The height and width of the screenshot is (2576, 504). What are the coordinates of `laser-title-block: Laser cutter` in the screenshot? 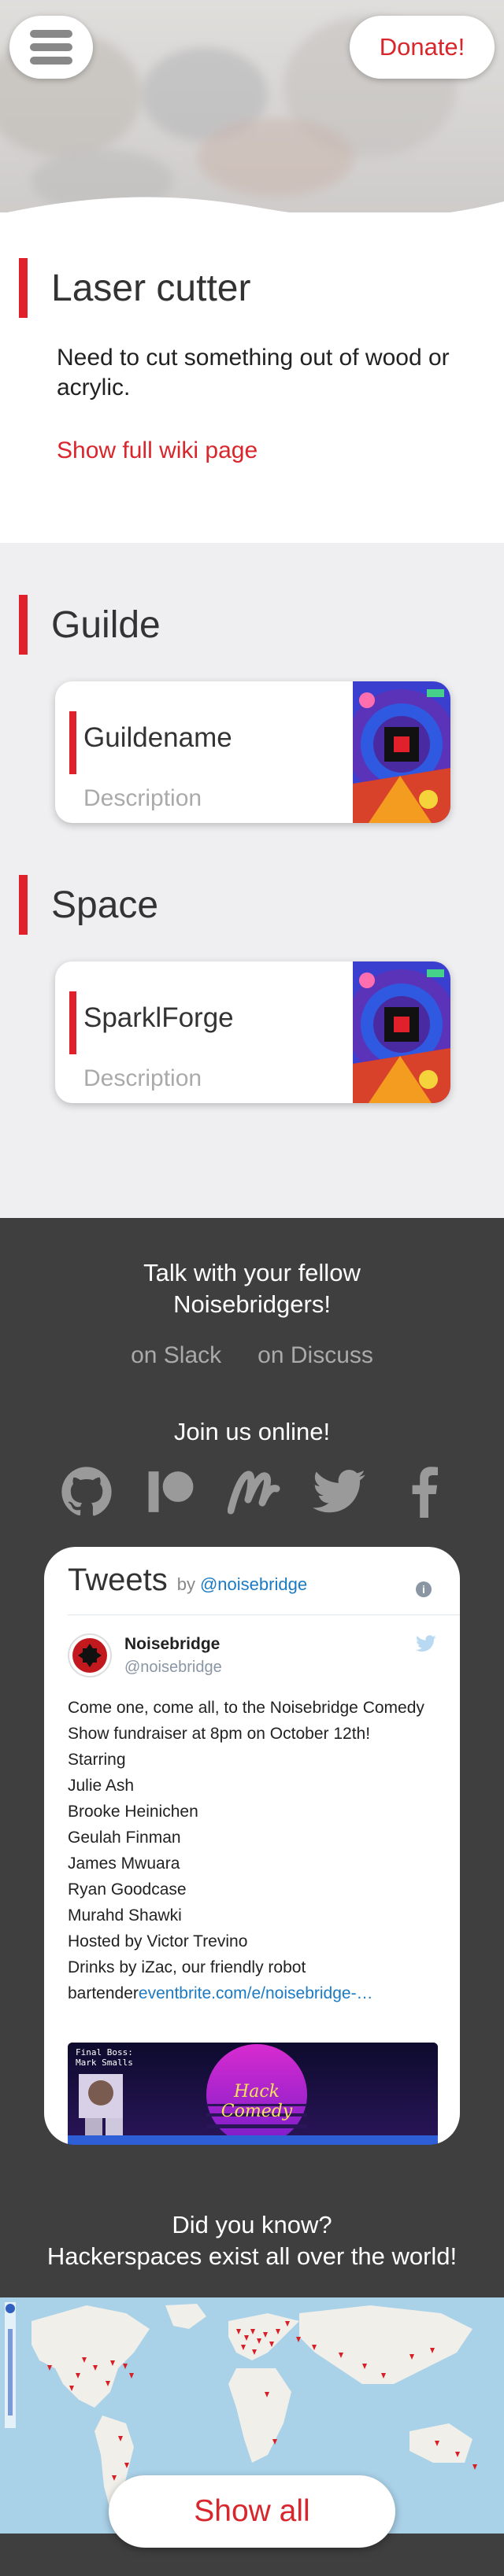 It's located at (134, 288).